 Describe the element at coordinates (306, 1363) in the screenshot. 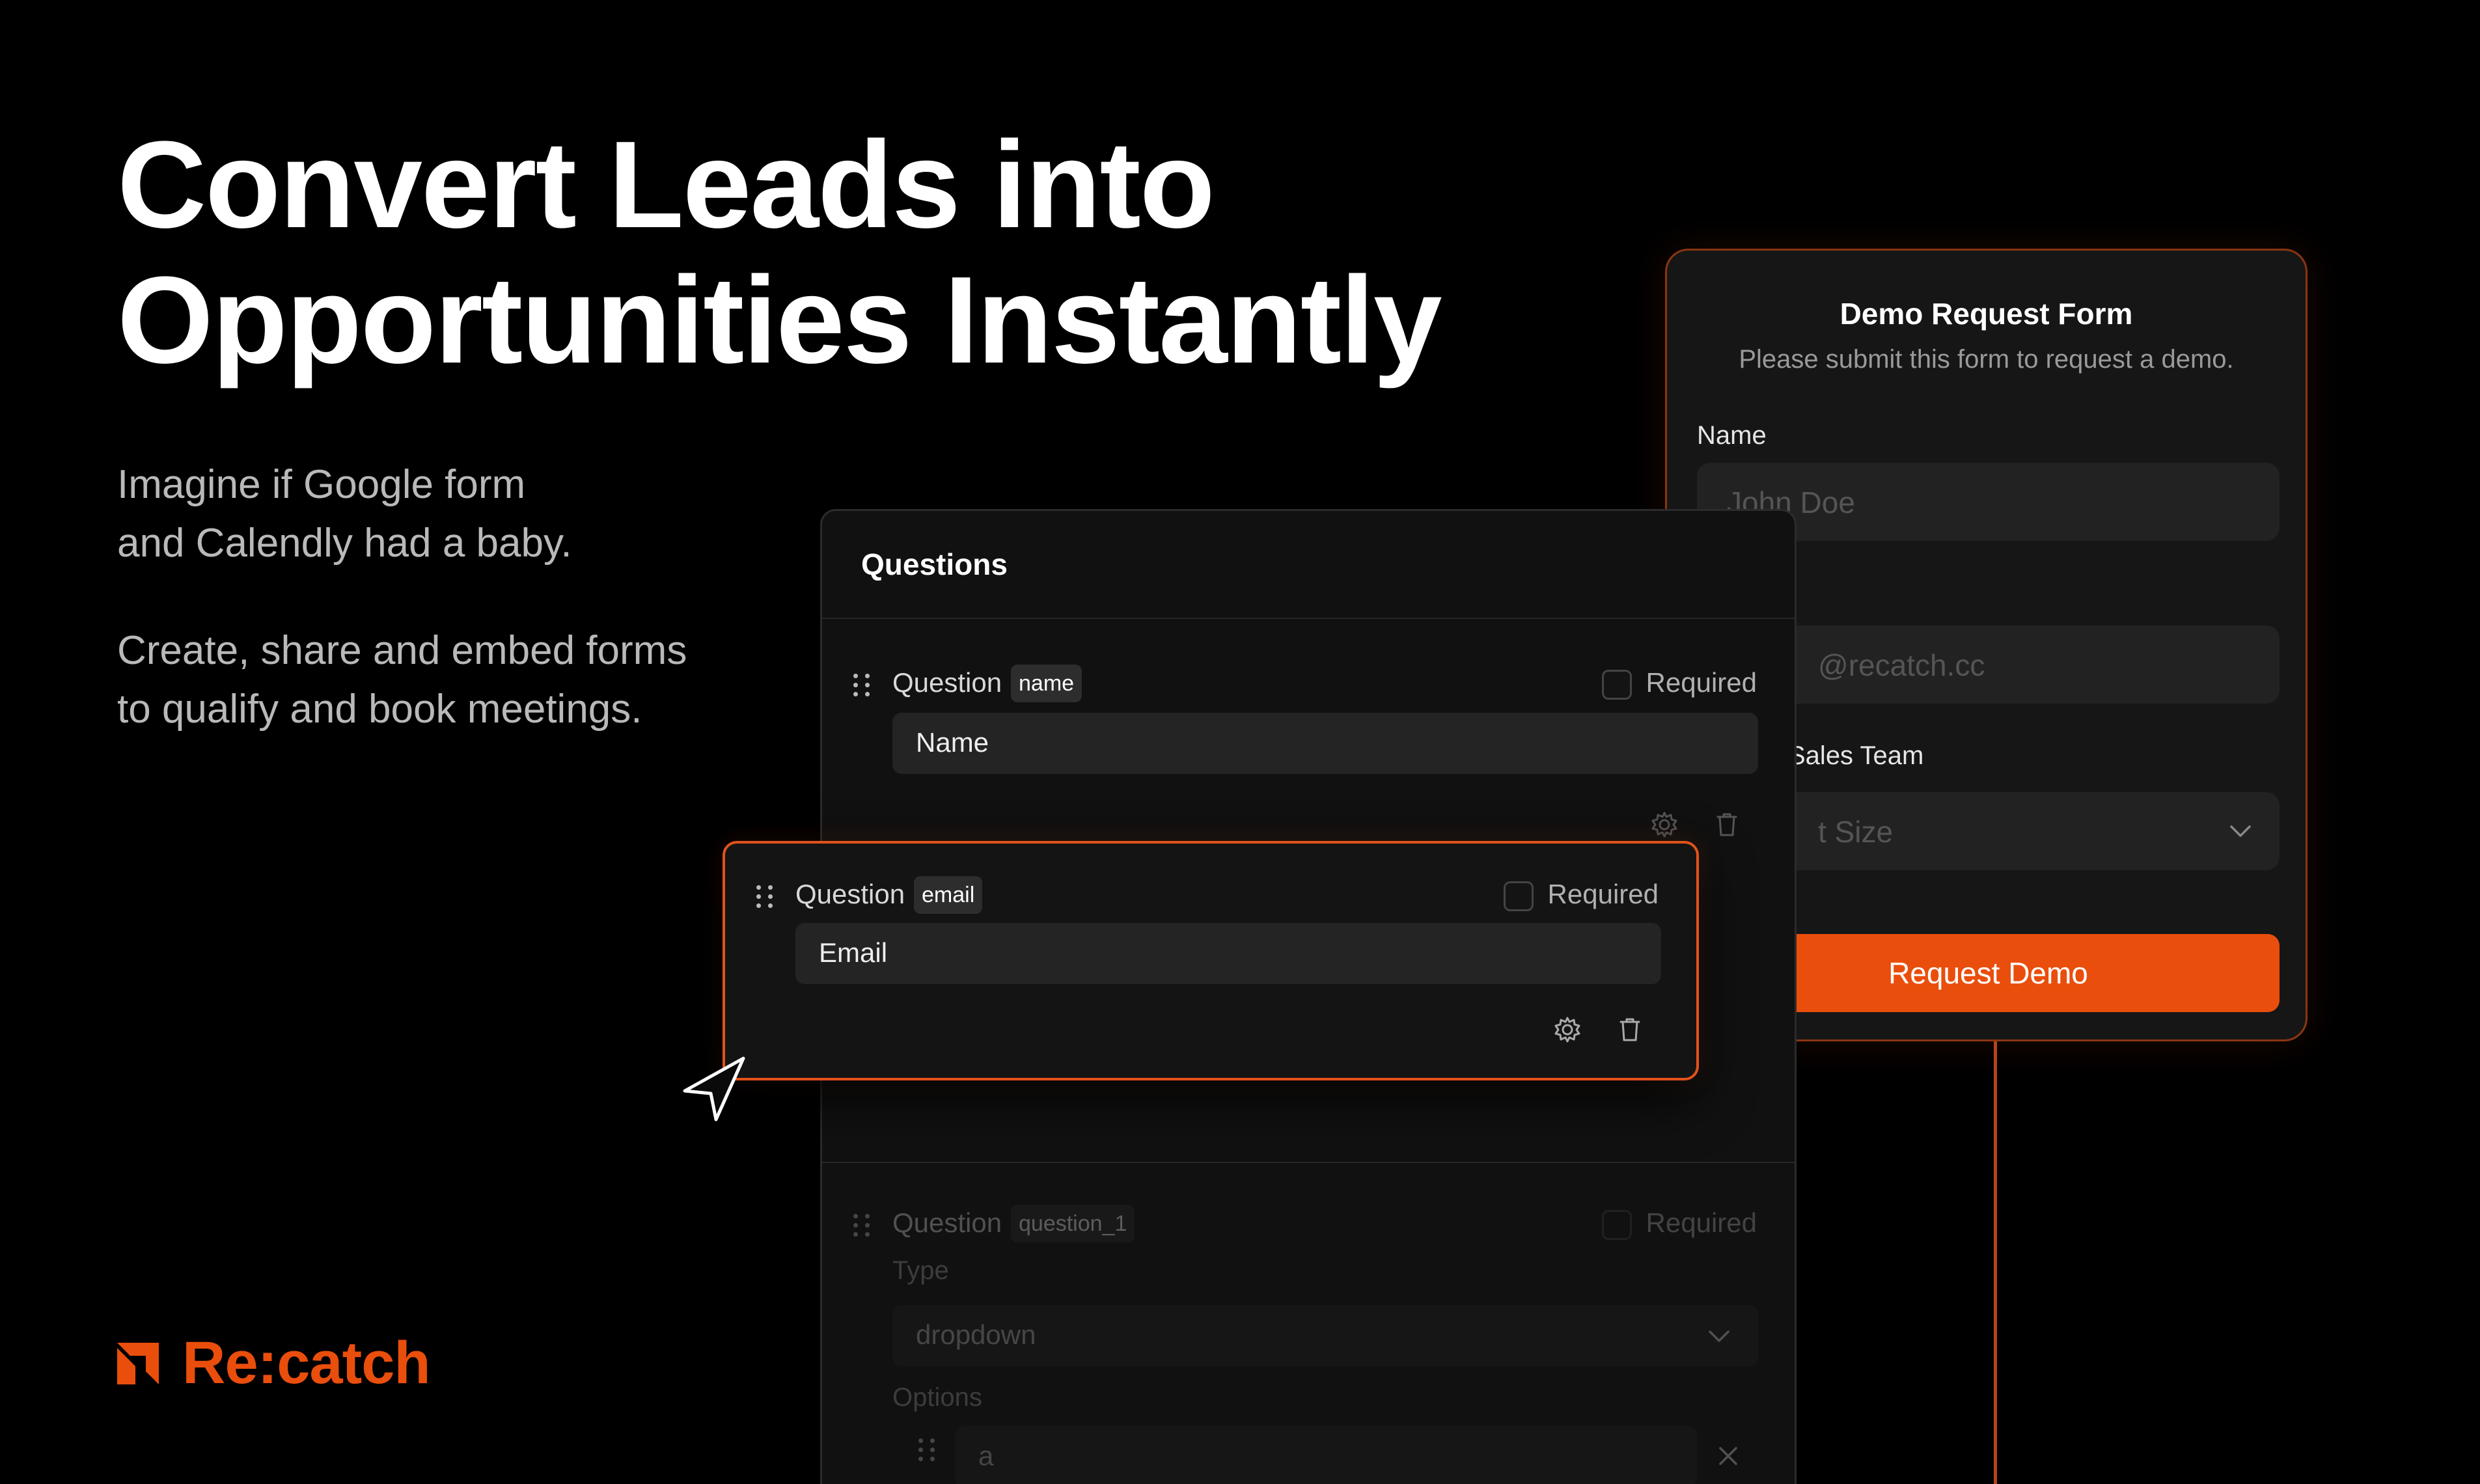

I see `brand-name: Re:catch` at that location.